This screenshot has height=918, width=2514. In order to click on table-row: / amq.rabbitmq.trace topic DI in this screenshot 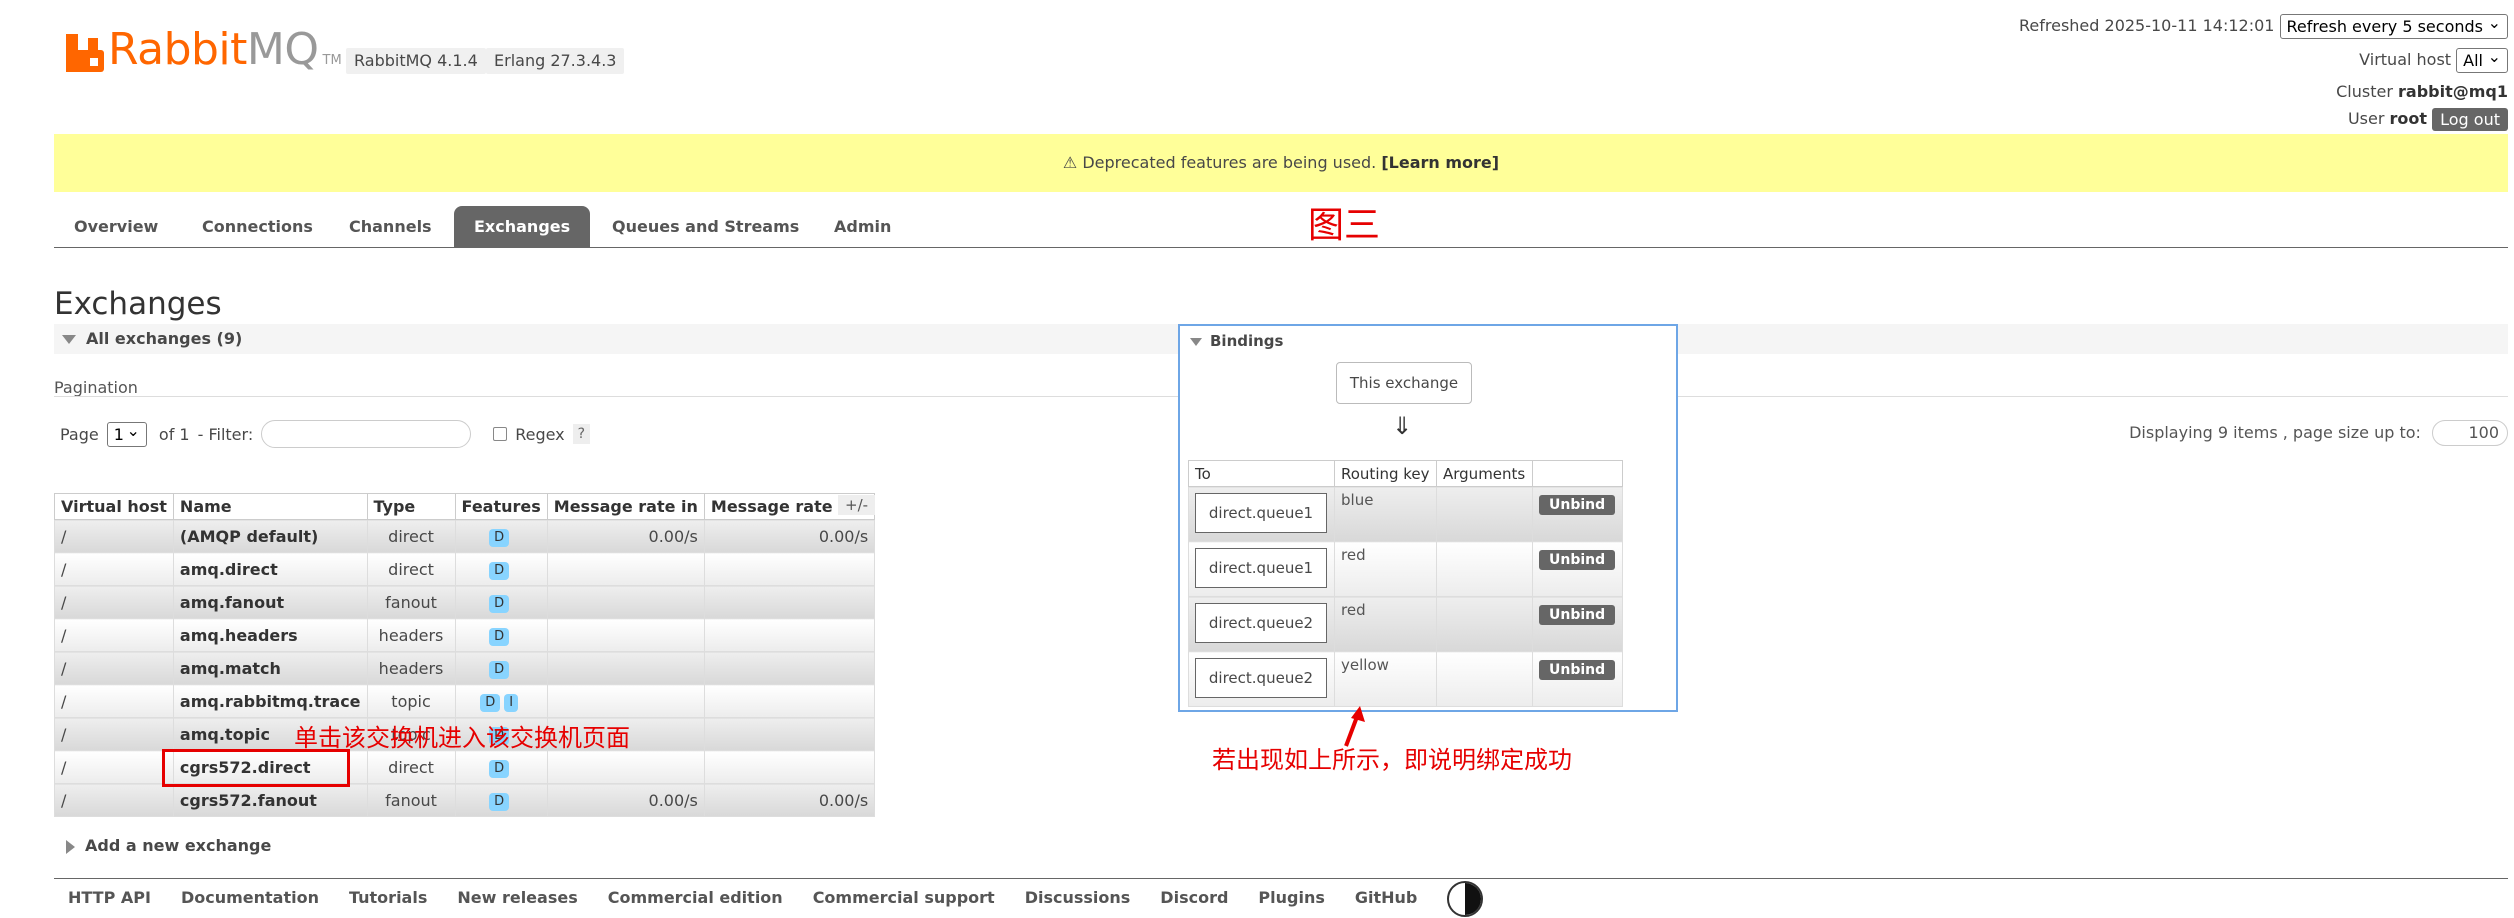, I will do `click(465, 701)`.